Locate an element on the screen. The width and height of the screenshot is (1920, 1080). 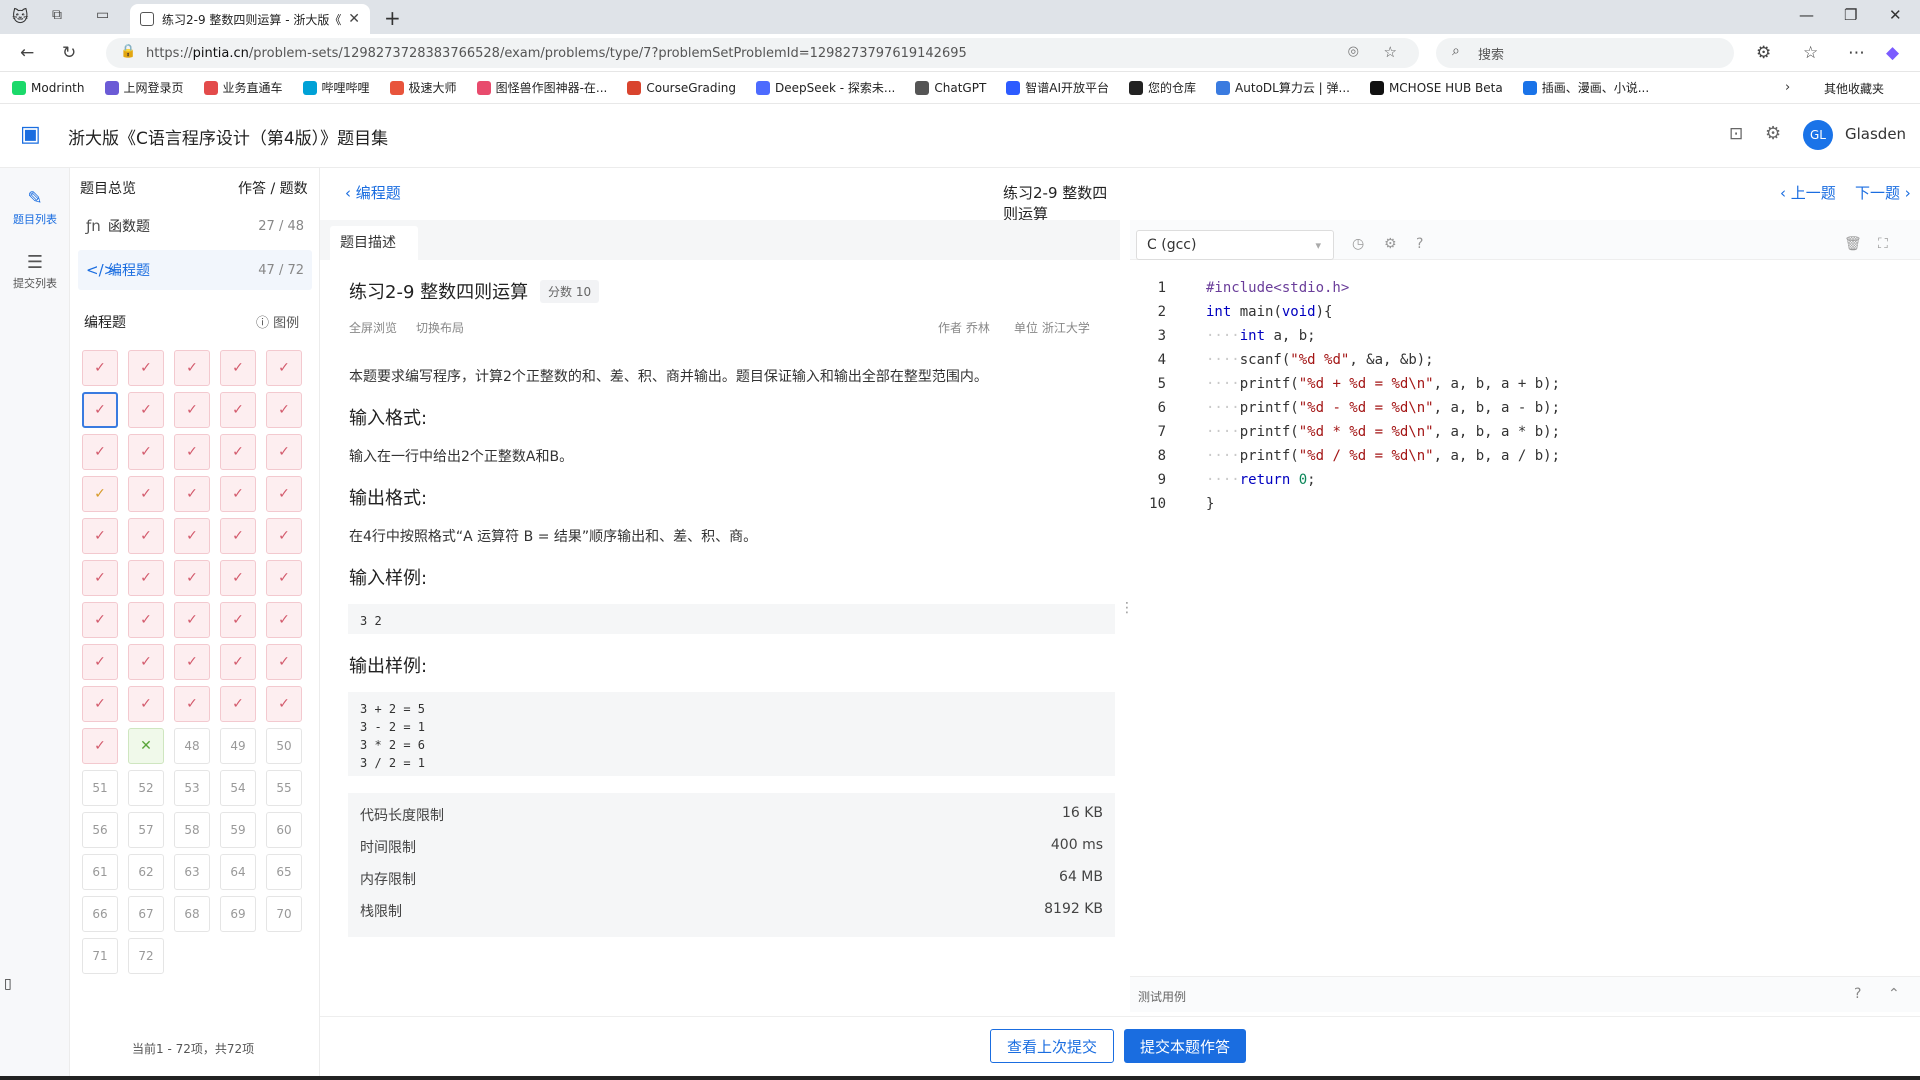
code-line: 10} is located at coordinates (1525, 504).